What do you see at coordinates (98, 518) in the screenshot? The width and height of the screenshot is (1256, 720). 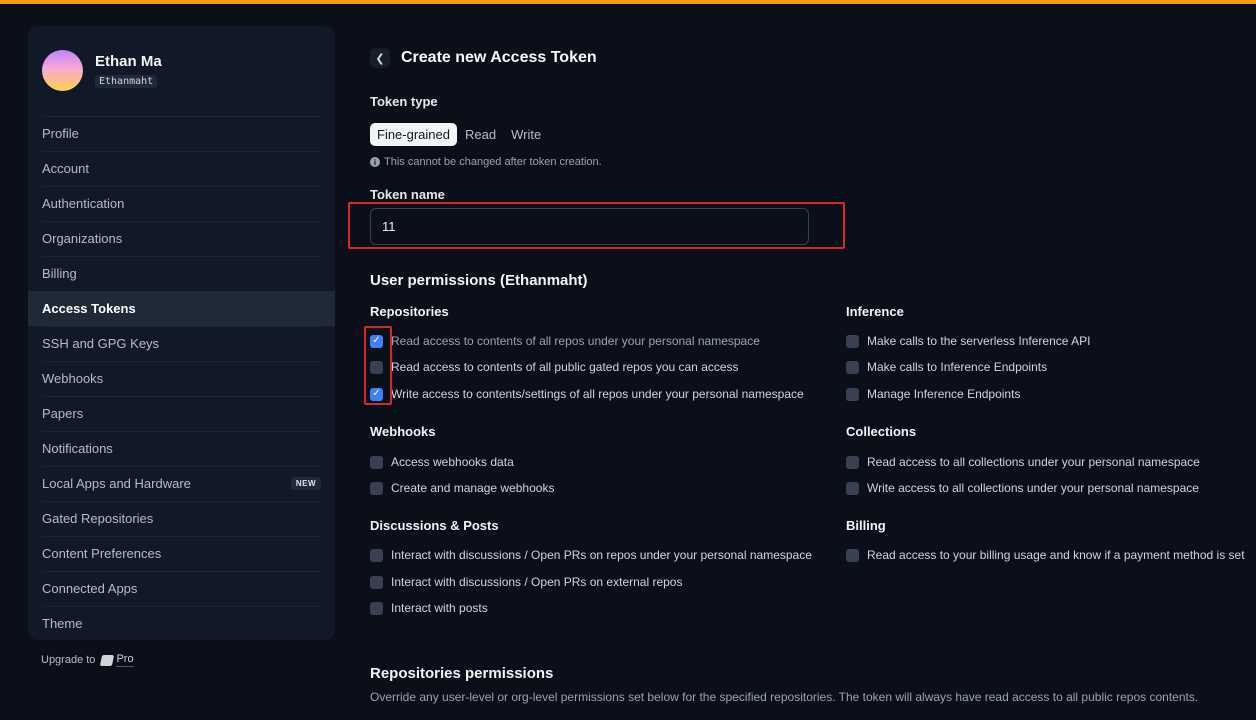 I see `sidebar-item-label: Gated Repositories` at bounding box center [98, 518].